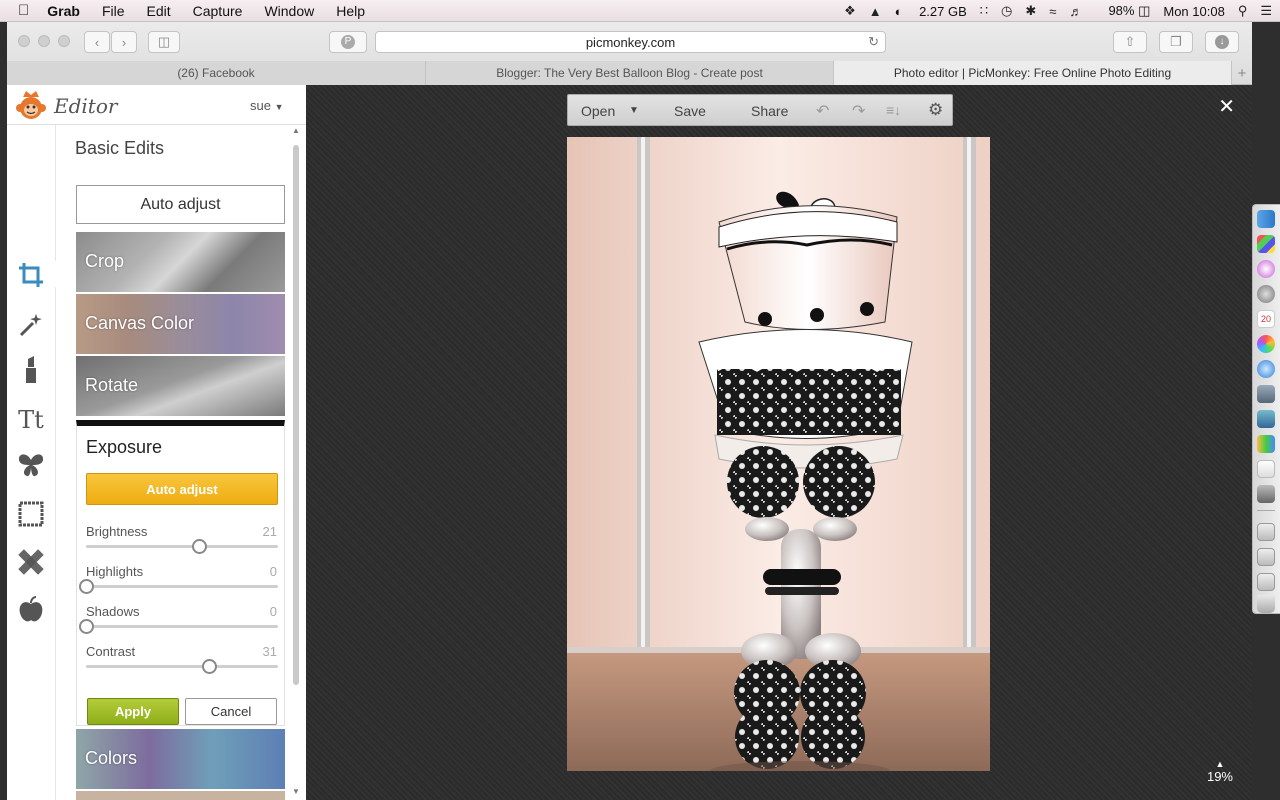 The height and width of the screenshot is (800, 1280). Describe the element at coordinates (1243, 11) in the screenshot. I see `spotlight-search-icon: ⚲` at that location.